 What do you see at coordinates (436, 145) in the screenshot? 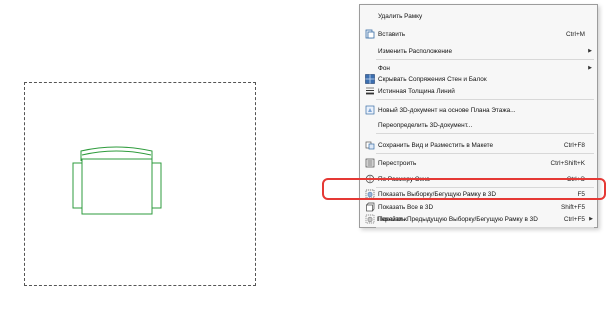
I see `menu-item-label: Сохранить Вид и Разместить в Макете` at bounding box center [436, 145].